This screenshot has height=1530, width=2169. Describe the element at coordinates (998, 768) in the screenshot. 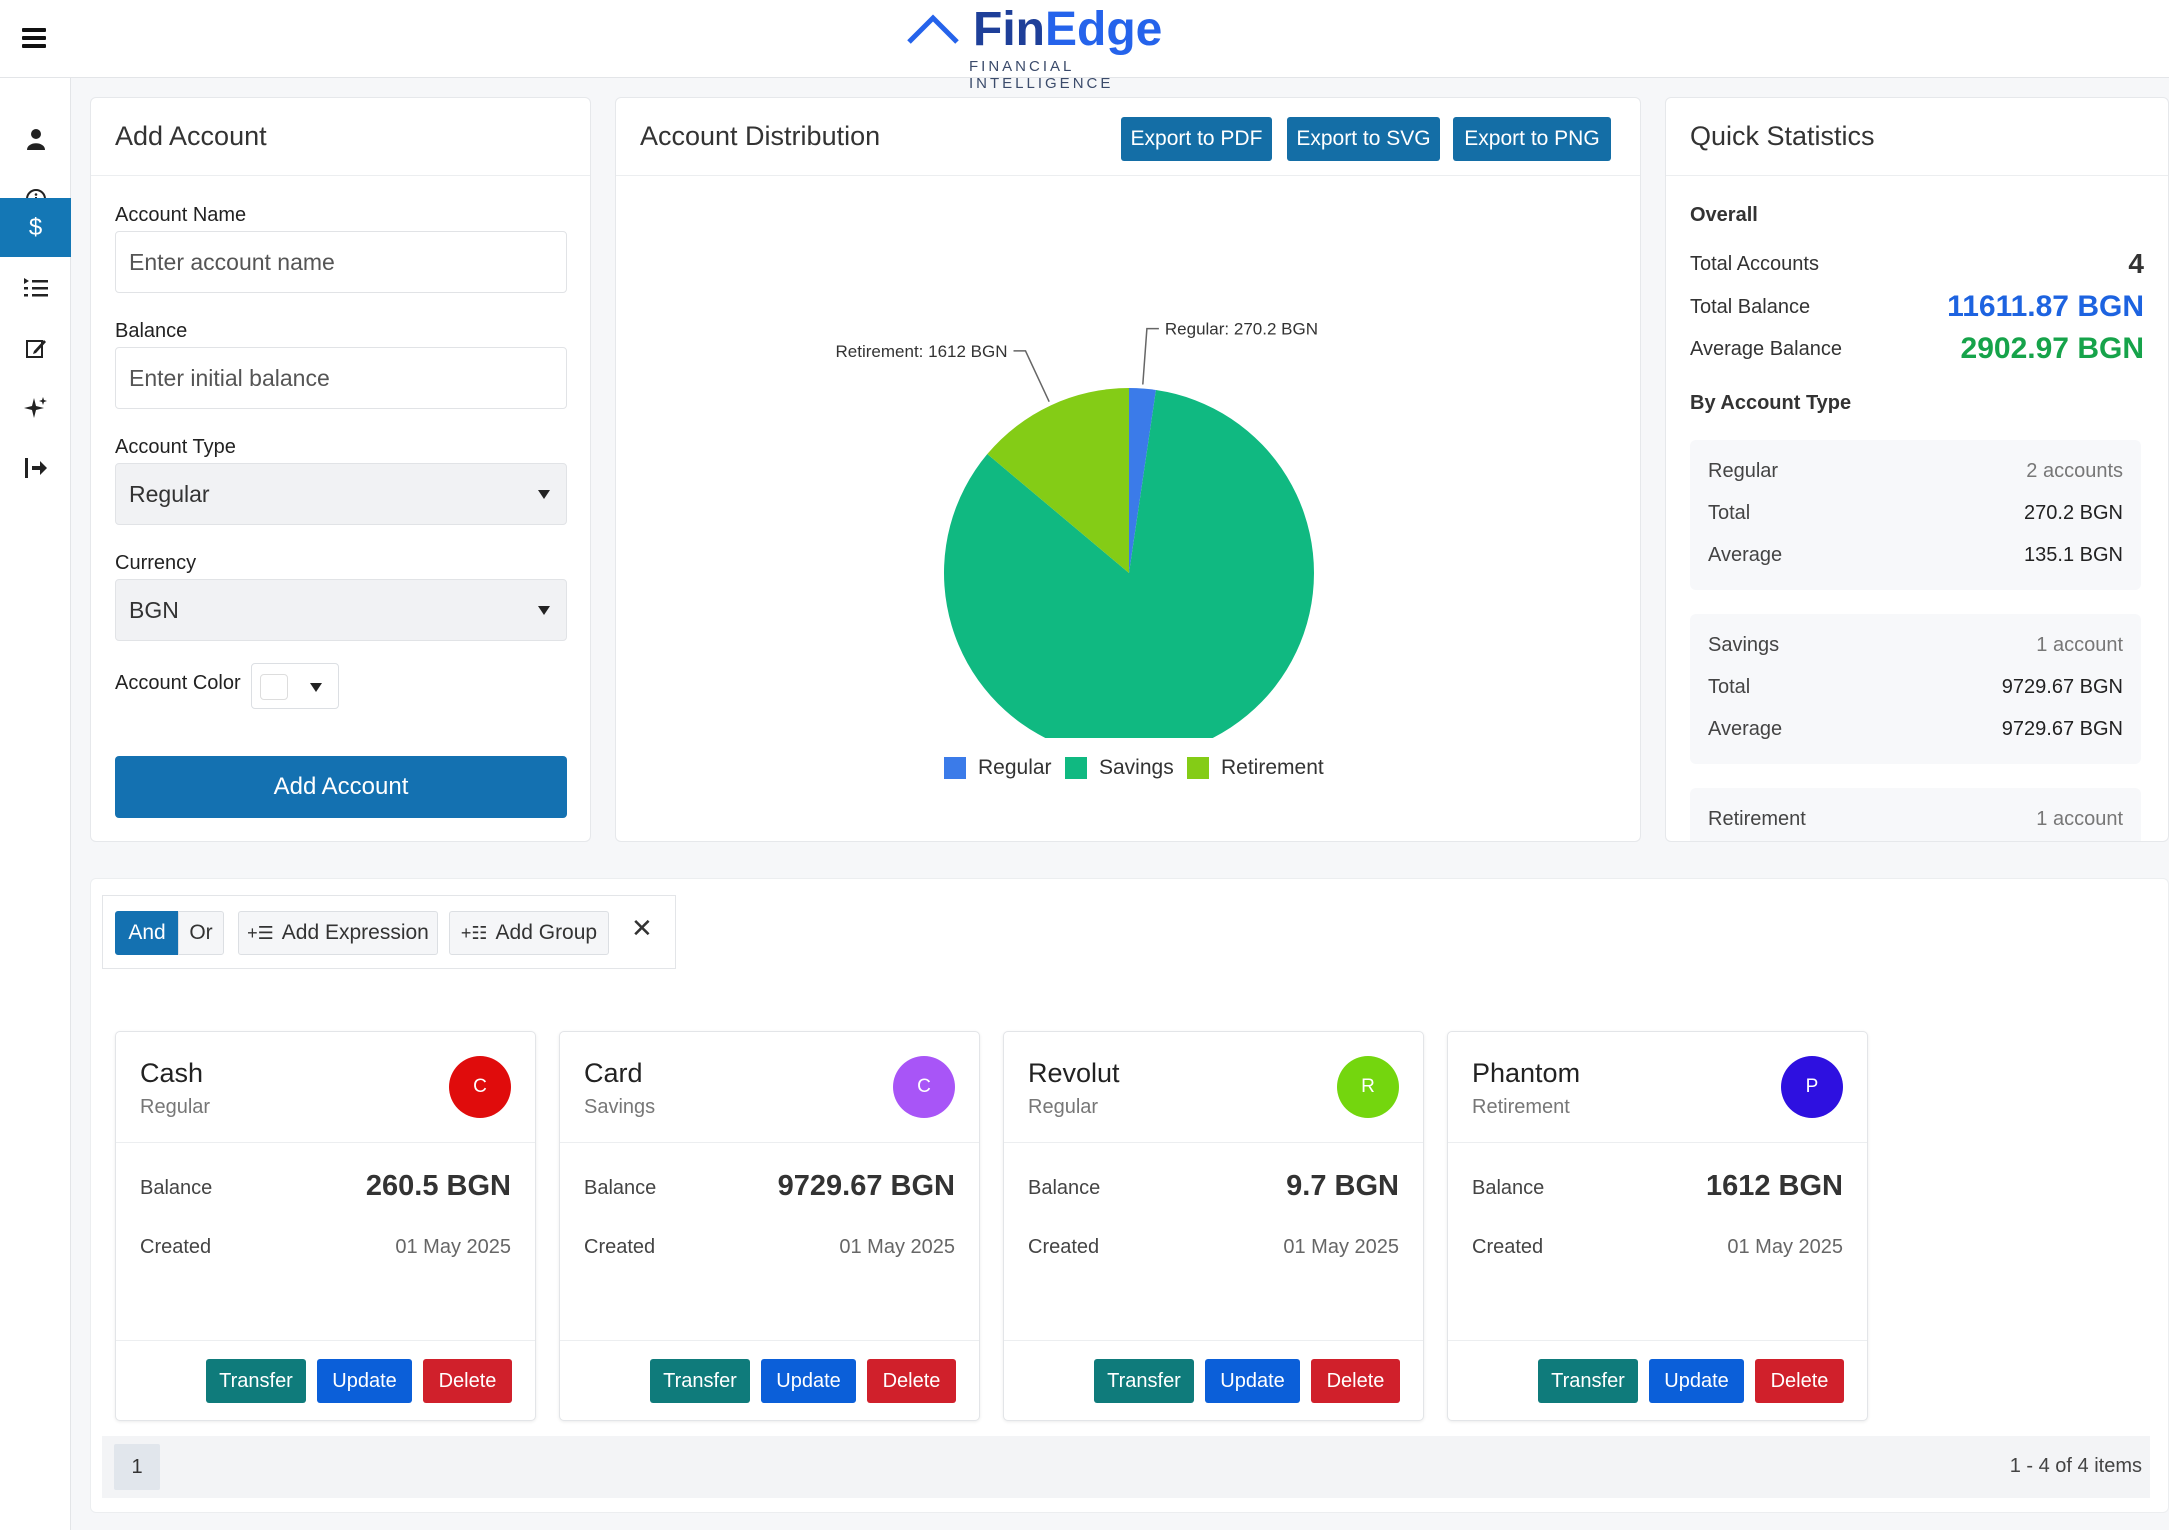

I see `legend-item-regular: Regular` at that location.